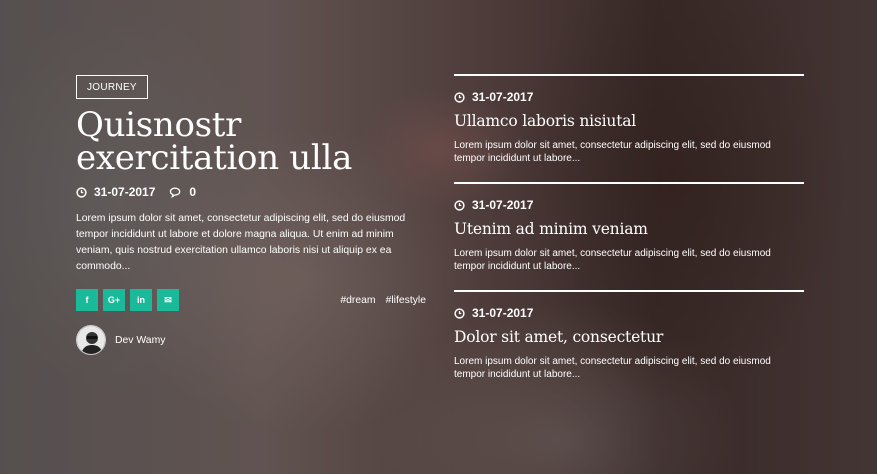 This screenshot has height=474, width=877. What do you see at coordinates (251, 300) in the screenshot?
I see `share-bar: f G+ in ✉ #dream #lifestyle` at bounding box center [251, 300].